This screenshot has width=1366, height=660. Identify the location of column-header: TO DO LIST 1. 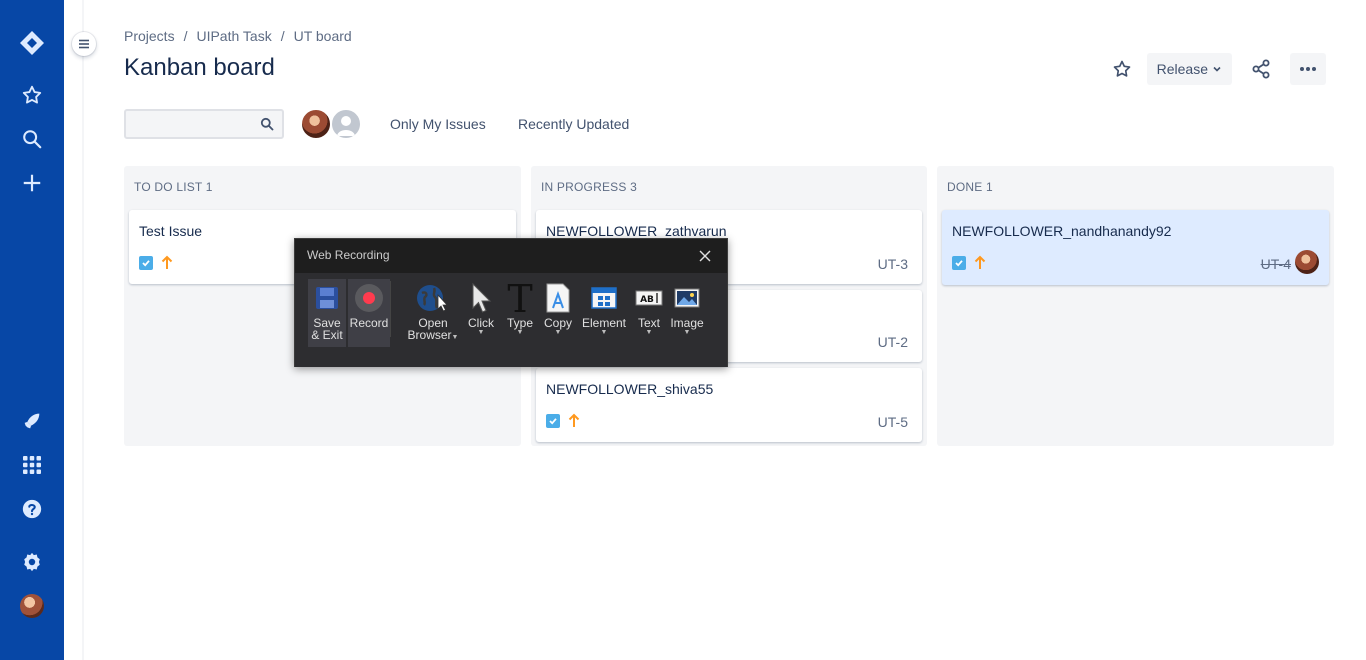
(173, 187).